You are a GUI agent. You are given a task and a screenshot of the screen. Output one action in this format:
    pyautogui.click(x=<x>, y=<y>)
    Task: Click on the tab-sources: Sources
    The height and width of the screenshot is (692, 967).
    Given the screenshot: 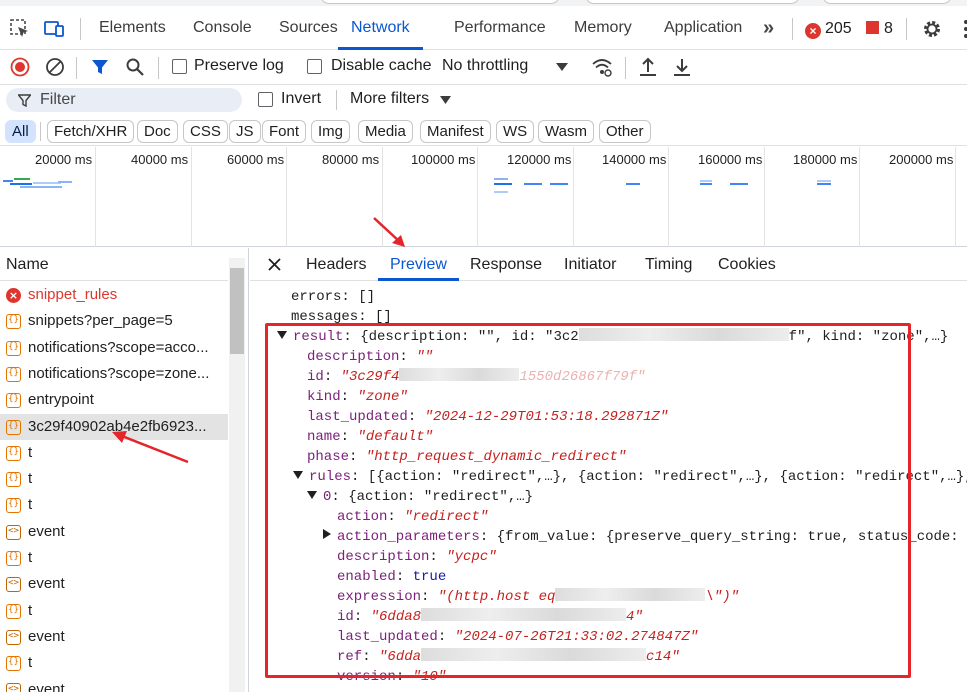 What is the action you would take?
    pyautogui.click(x=308, y=28)
    